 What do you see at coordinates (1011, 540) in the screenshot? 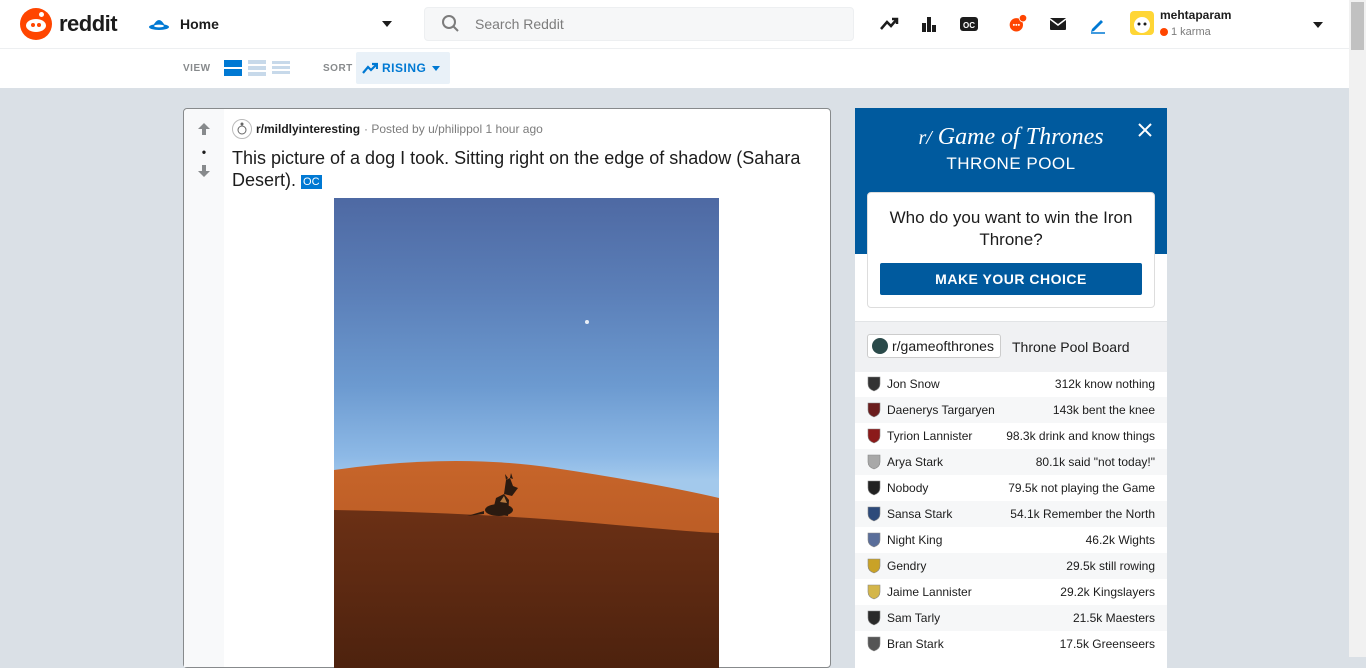
I see `board-row: Night King 46.2k Wights` at bounding box center [1011, 540].